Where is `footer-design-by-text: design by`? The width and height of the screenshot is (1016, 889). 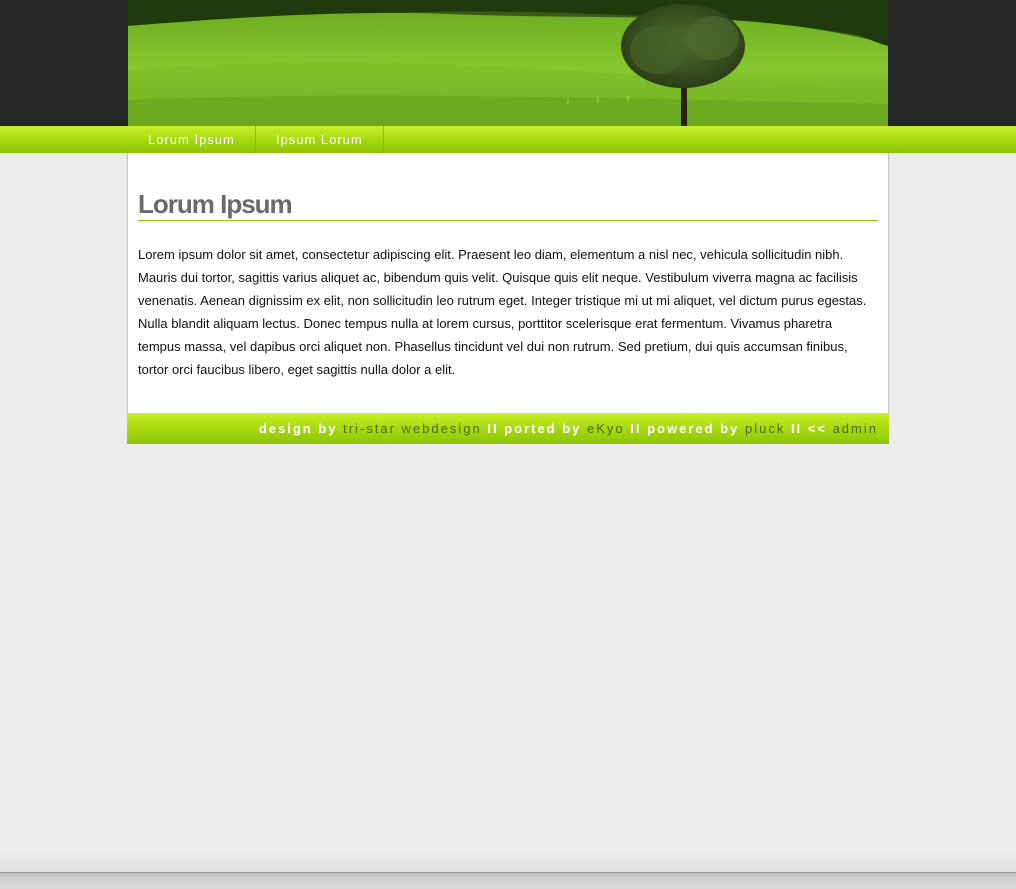
footer-design-by-text: design by is located at coordinates (301, 428).